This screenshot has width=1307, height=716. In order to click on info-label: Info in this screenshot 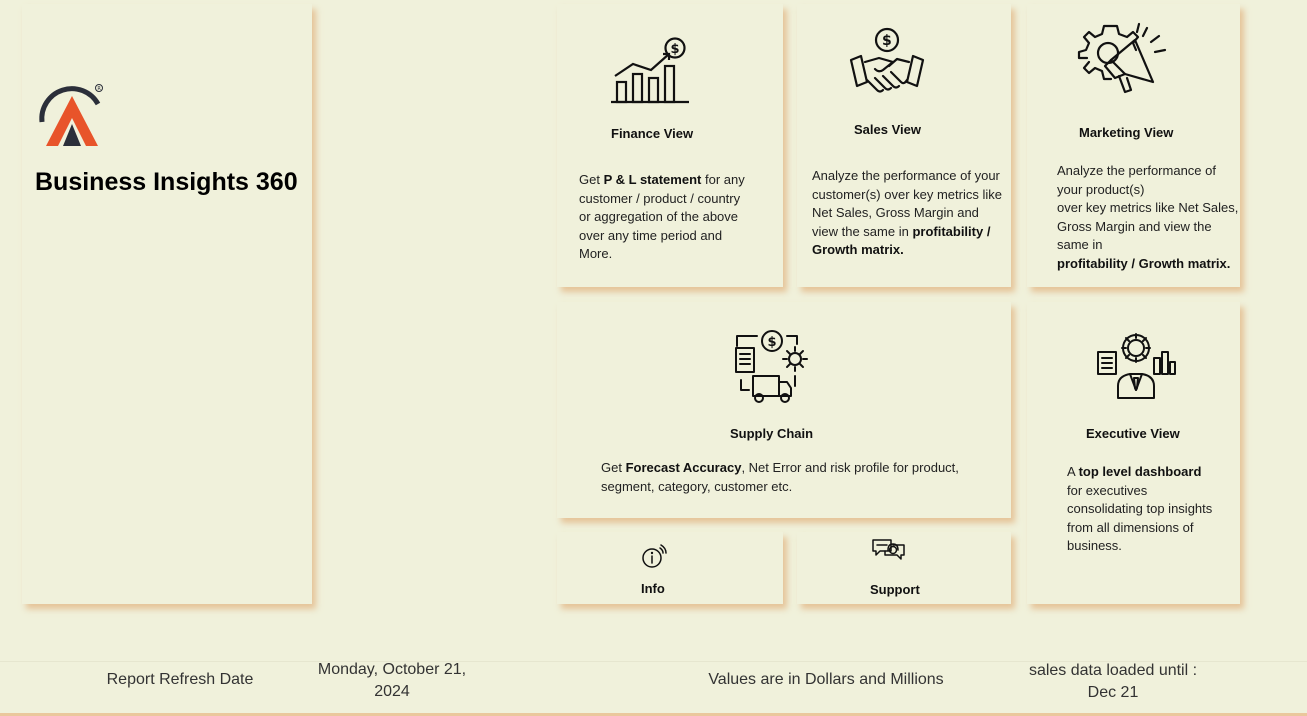, I will do `click(653, 588)`.